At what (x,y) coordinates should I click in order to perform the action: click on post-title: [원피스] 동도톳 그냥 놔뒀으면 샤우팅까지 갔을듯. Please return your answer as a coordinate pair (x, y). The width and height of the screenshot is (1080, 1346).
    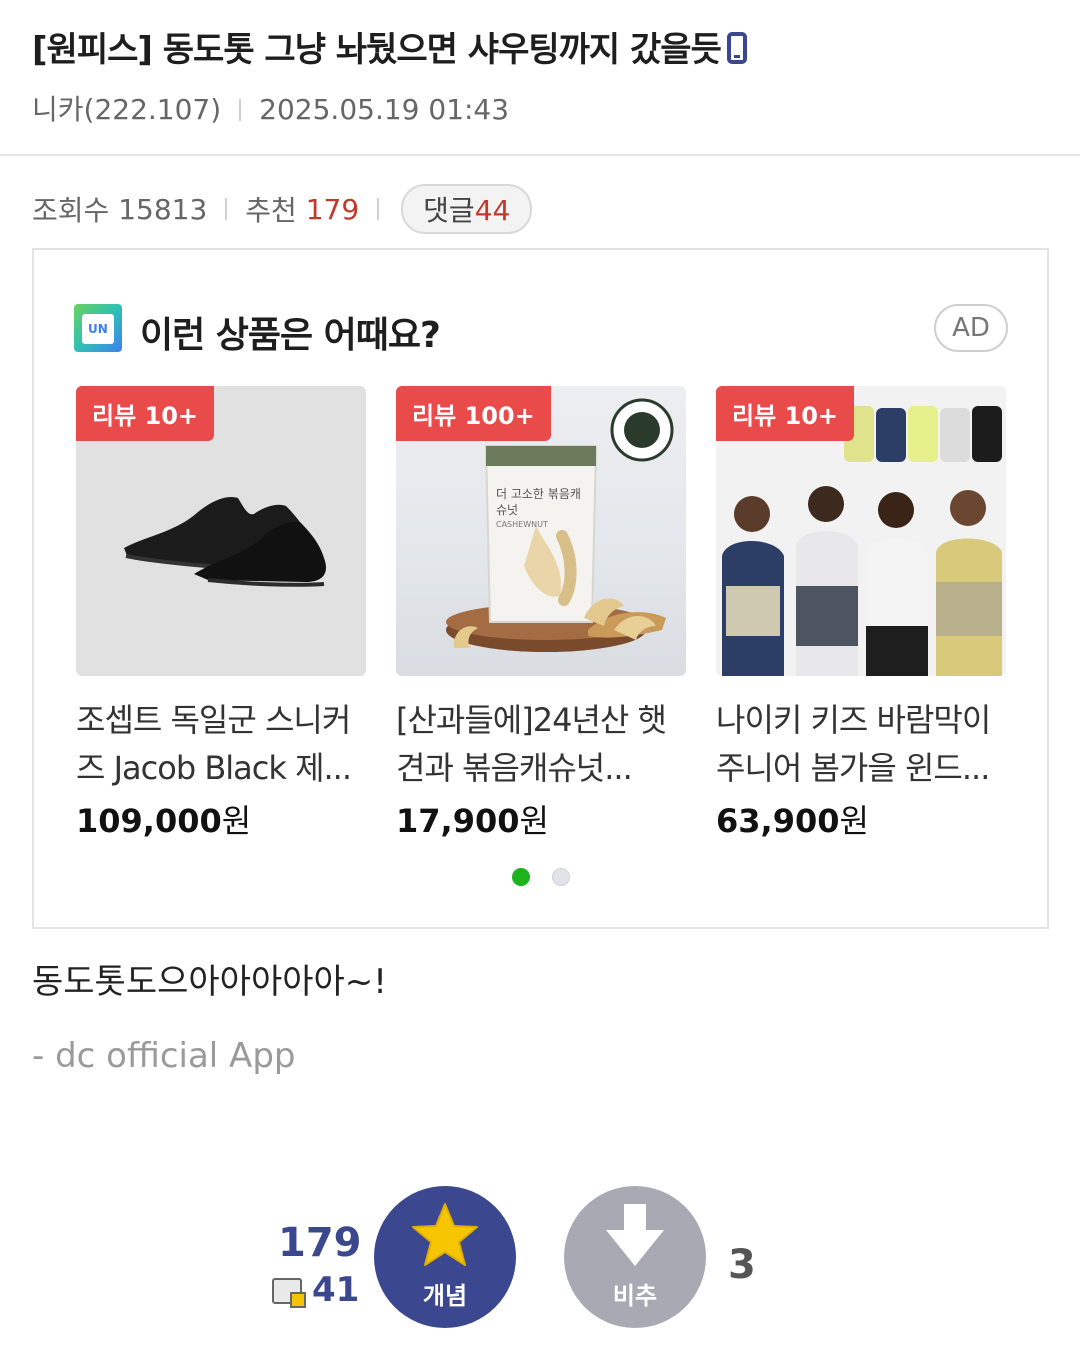
    Looking at the image, I should click on (389, 46).